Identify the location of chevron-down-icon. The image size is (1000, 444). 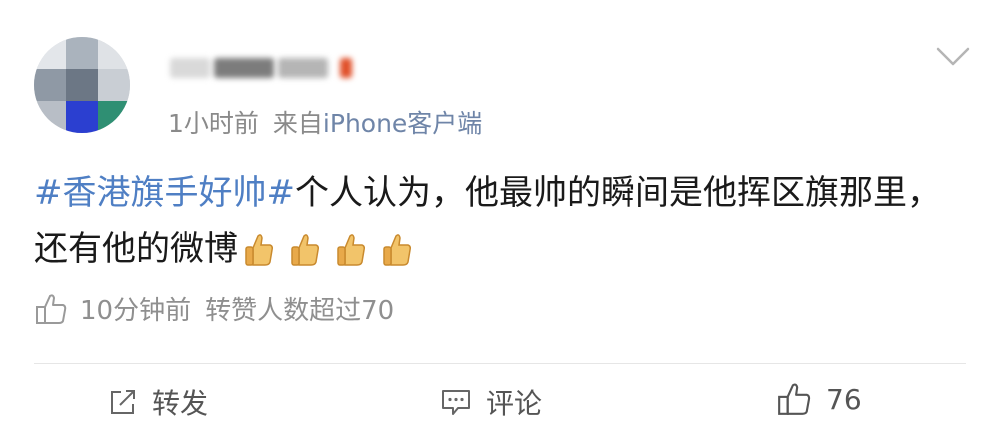
(953, 57).